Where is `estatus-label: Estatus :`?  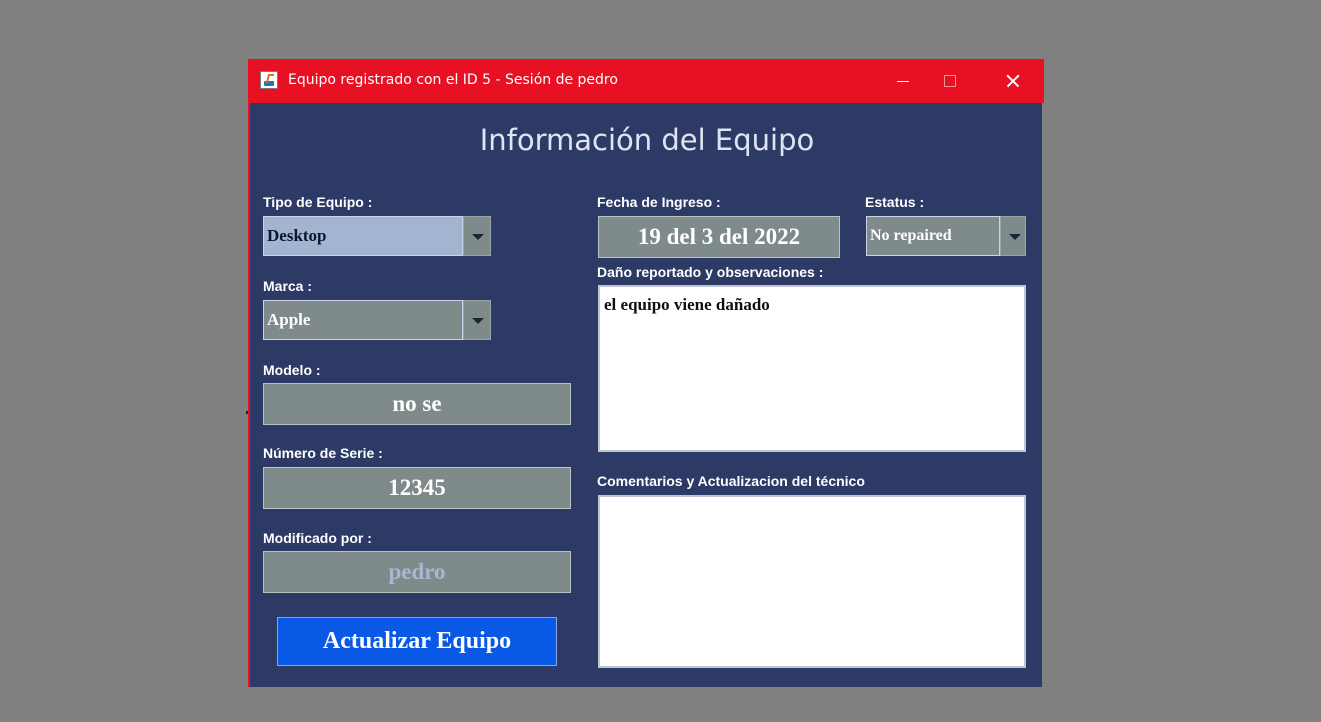 estatus-label: Estatus : is located at coordinates (895, 202).